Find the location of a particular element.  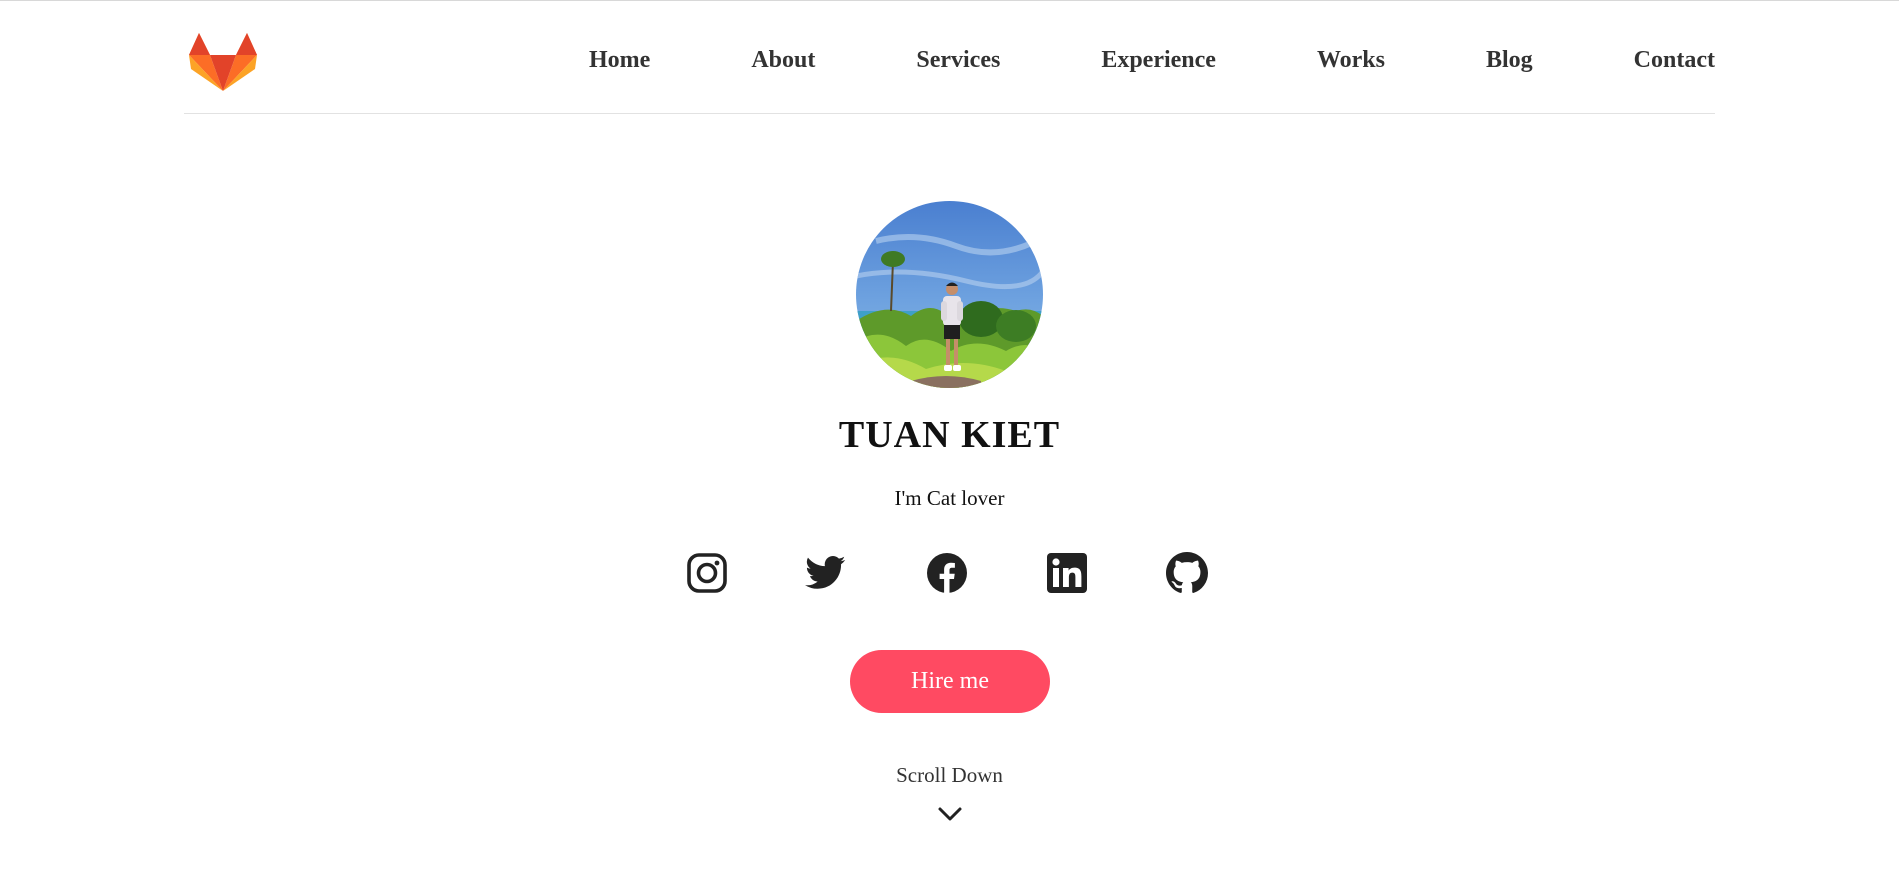

social-links is located at coordinates (951, 573).